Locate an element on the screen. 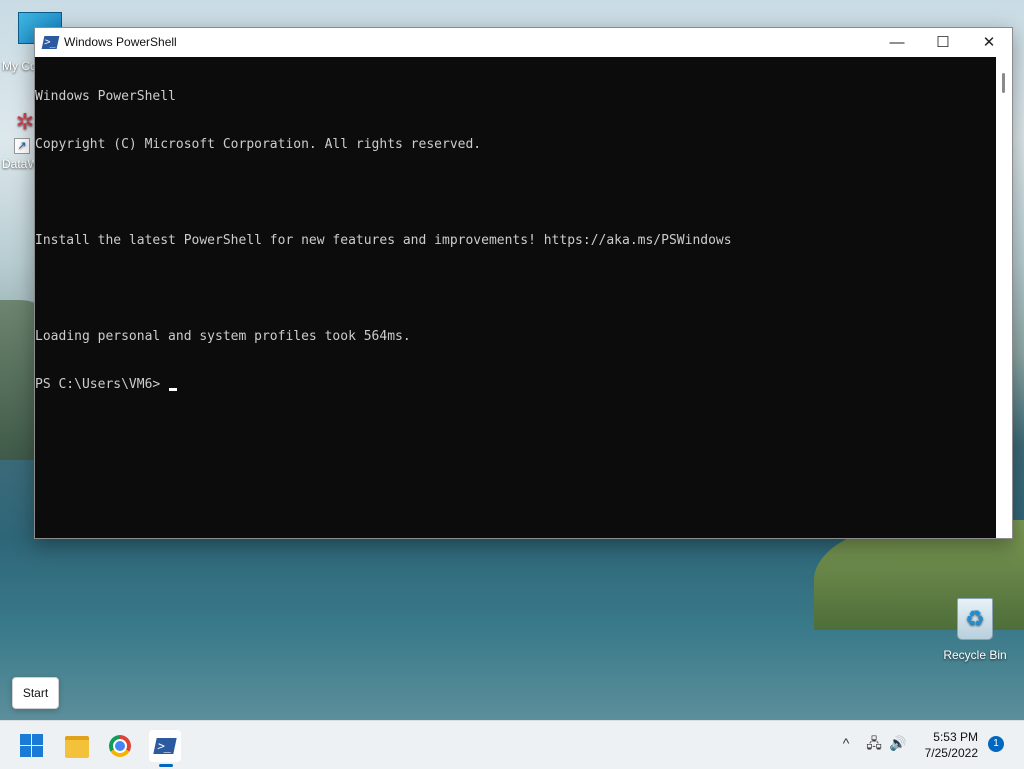  maximize-button: ☐ is located at coordinates (943, 42).